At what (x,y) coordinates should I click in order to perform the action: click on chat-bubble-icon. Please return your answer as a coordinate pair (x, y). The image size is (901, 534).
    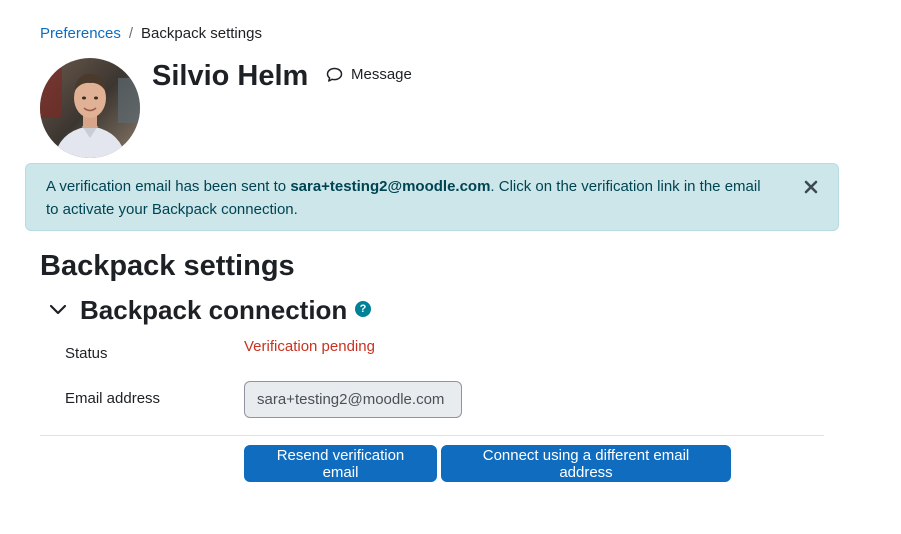
    Looking at the image, I should click on (334, 74).